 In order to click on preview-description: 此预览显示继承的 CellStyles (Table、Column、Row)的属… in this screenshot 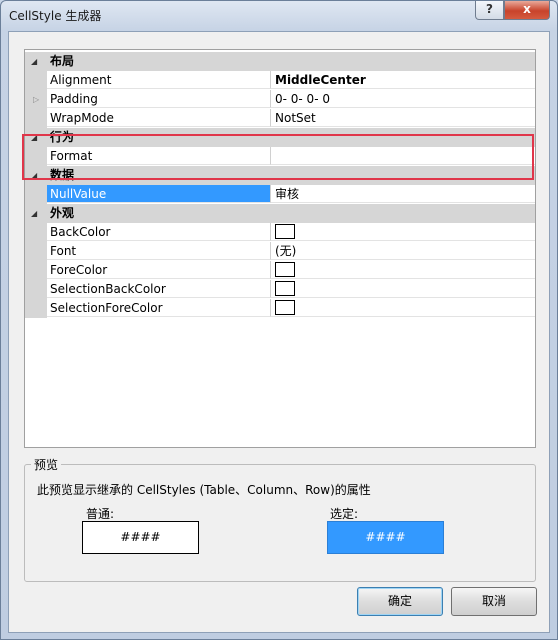, I will do `click(204, 490)`.